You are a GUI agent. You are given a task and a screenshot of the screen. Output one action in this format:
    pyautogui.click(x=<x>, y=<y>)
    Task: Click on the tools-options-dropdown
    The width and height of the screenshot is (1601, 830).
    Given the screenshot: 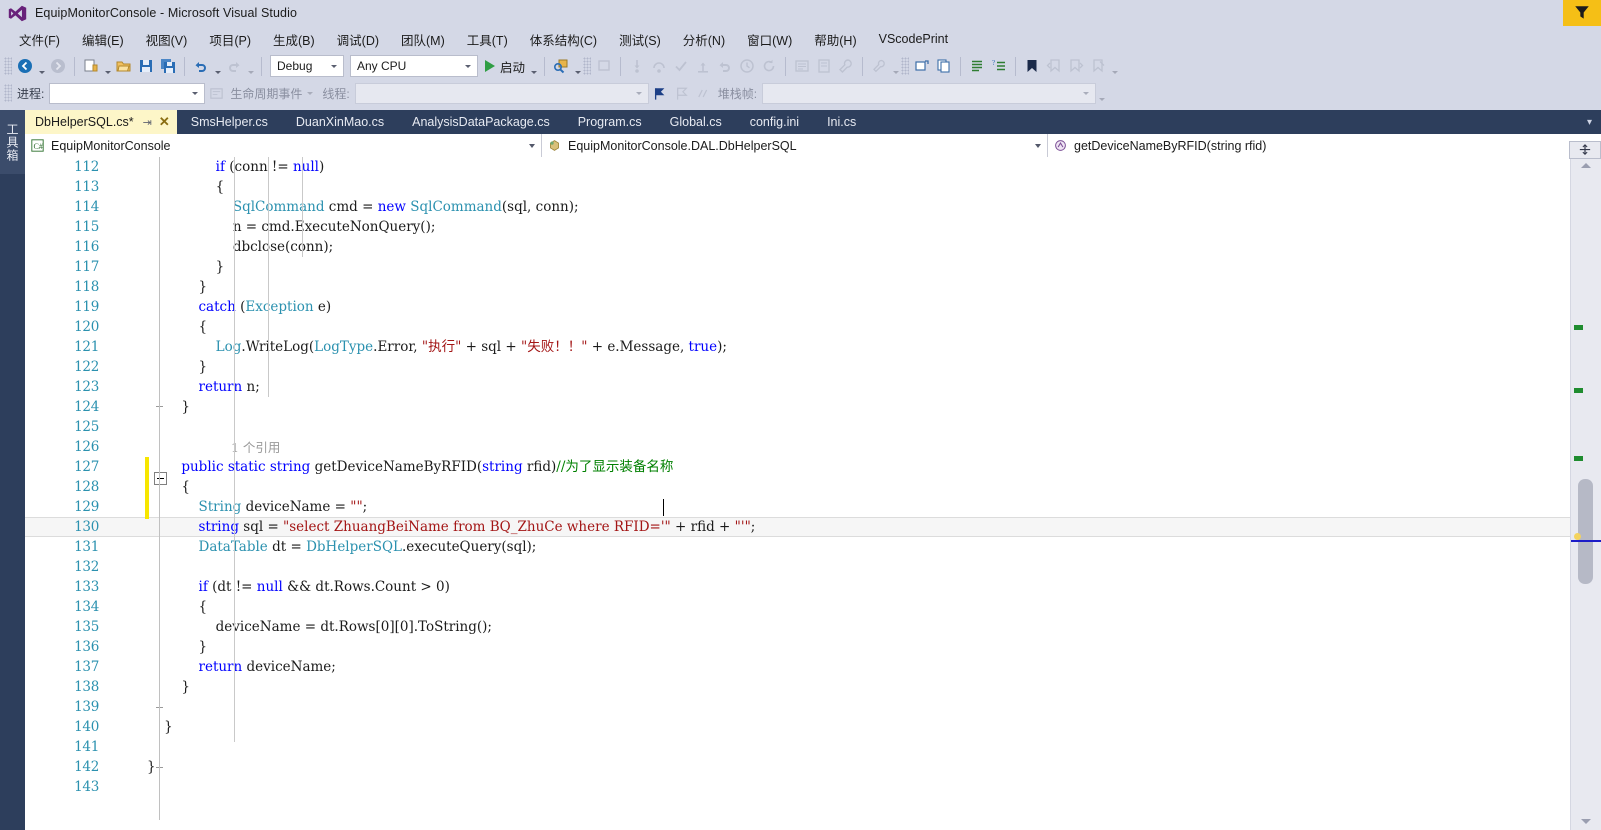 What is the action you would take?
    pyautogui.click(x=895, y=66)
    